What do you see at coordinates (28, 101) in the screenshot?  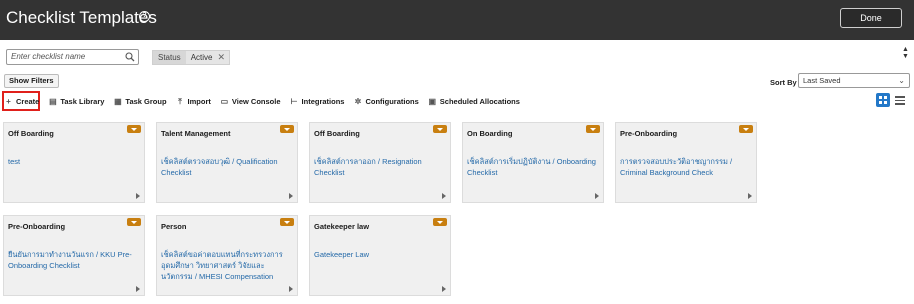 I see `create-label: Create` at bounding box center [28, 101].